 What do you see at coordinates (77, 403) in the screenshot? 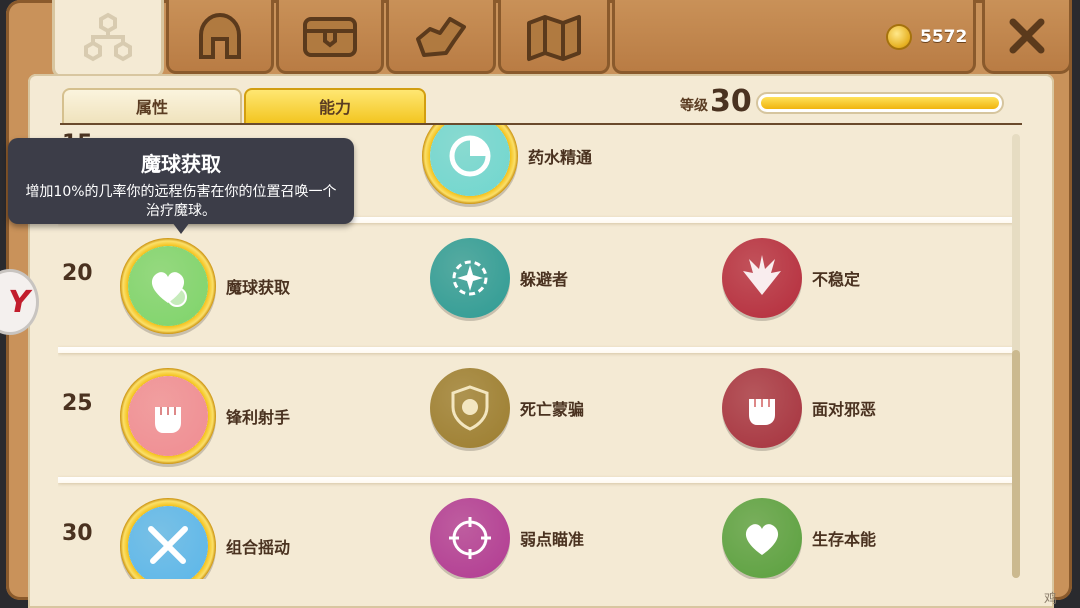
I see `row-level: 25` at bounding box center [77, 403].